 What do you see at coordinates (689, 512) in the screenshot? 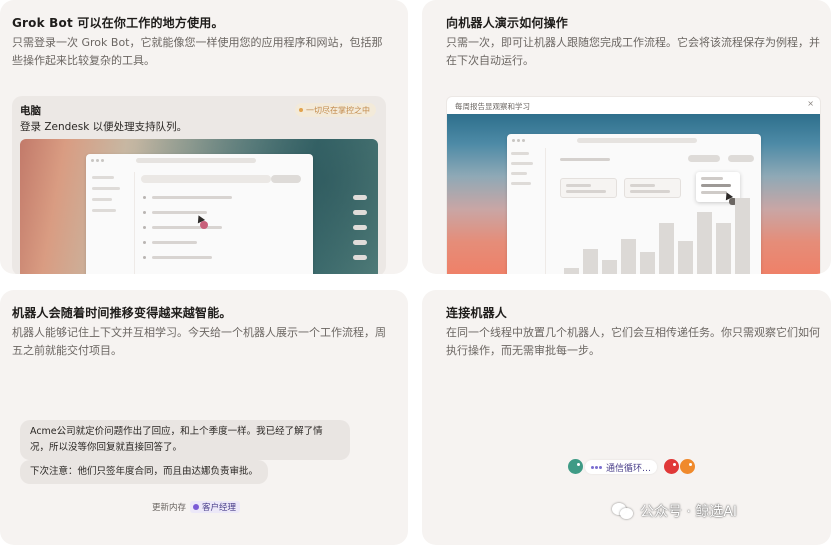
I see `watermark-text: 公众号 · 鲸选AI` at bounding box center [689, 512].